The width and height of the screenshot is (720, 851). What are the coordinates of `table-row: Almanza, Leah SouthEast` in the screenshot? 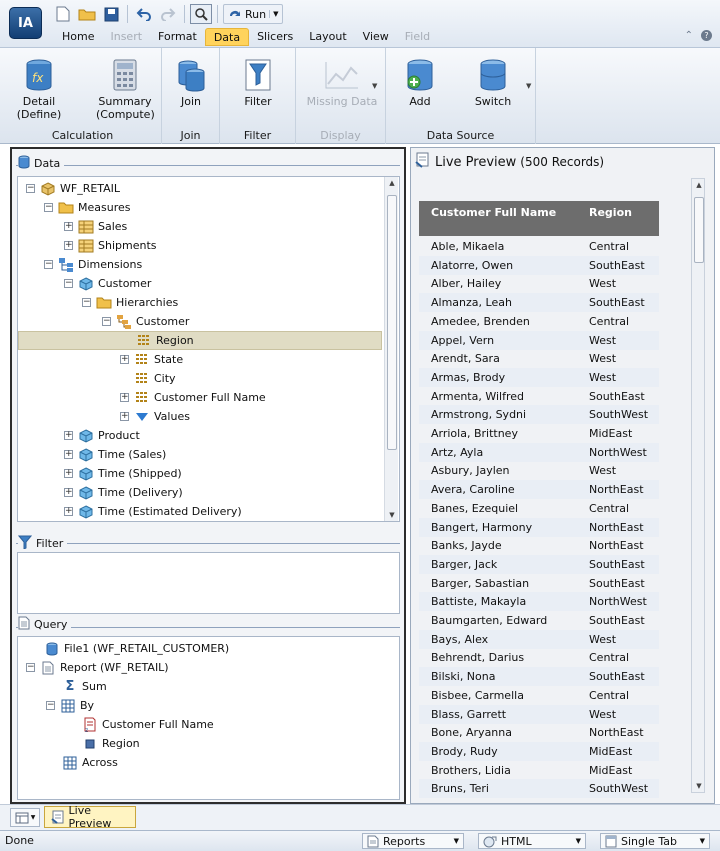 It's located at (539, 303).